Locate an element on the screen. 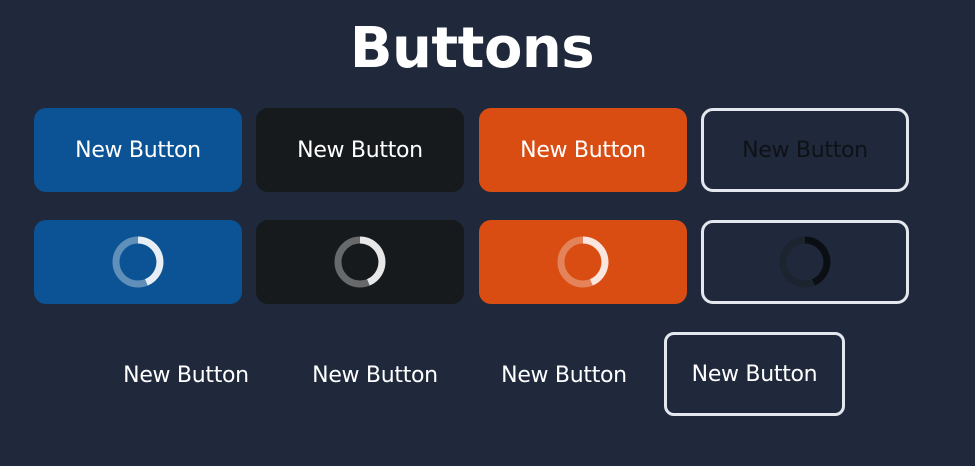 The width and height of the screenshot is (975, 466). new-button-outline: New Button is located at coordinates (805, 150).